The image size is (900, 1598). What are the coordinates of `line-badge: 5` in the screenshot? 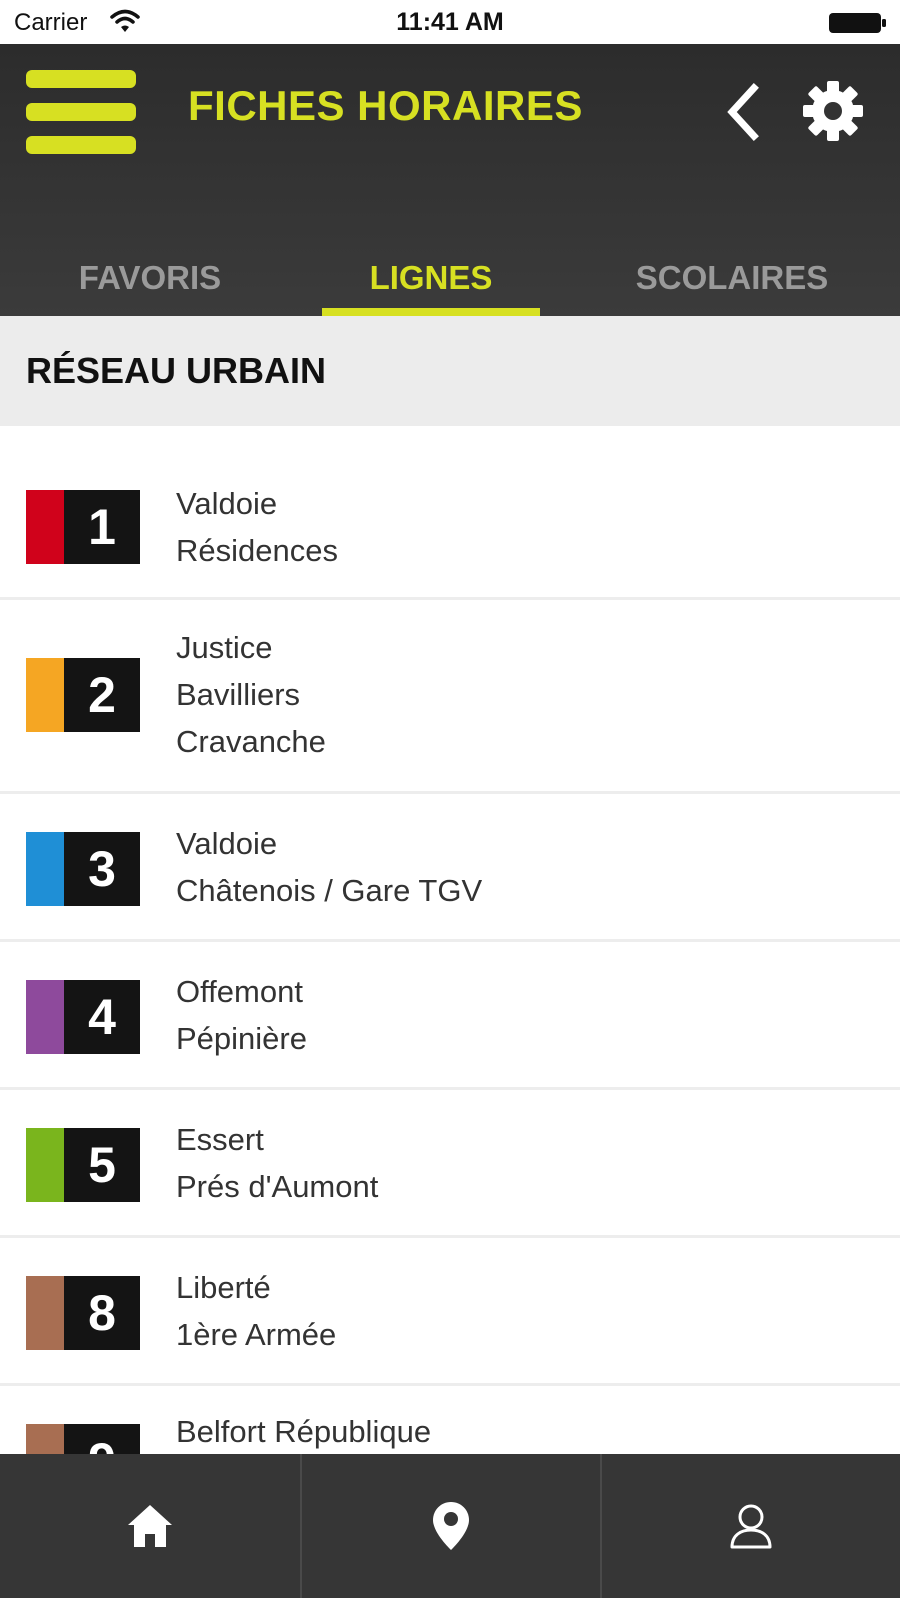 It's located at (83, 1165).